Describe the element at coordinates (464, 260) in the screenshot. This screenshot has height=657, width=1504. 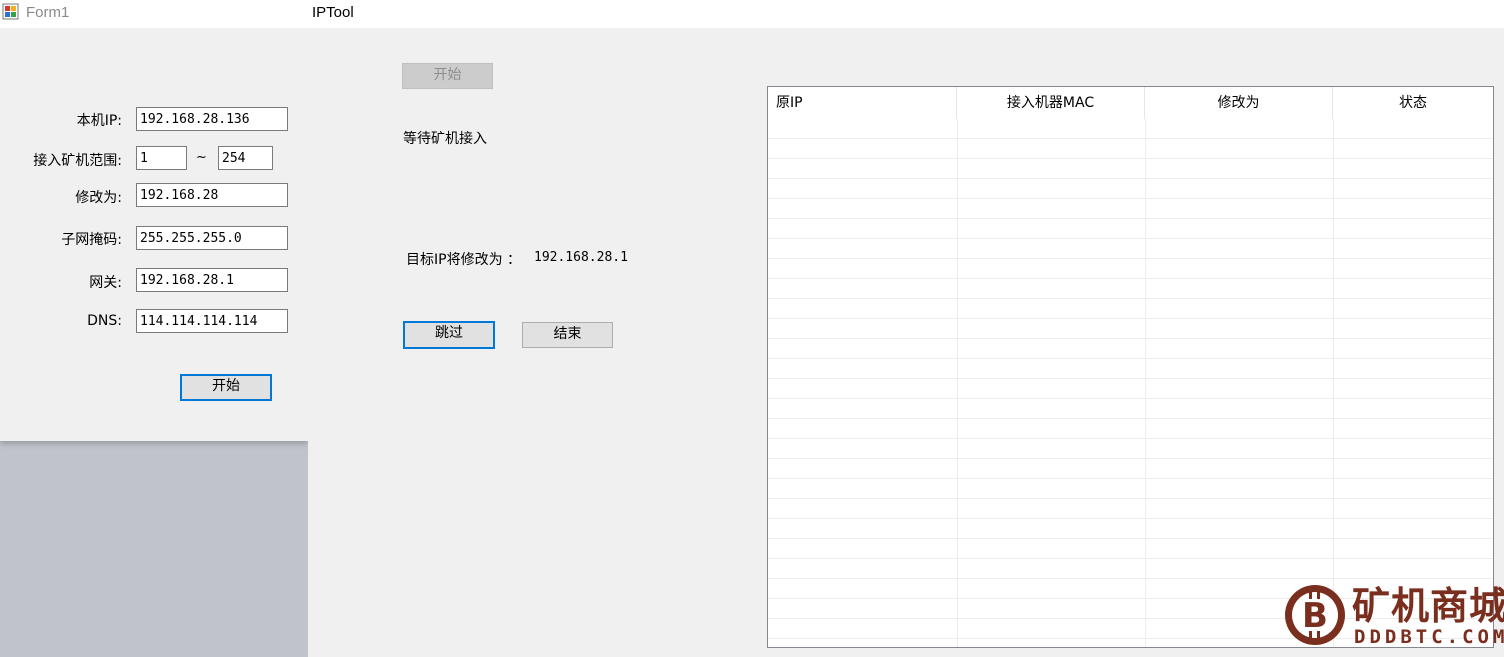
I see `target-ip-label: 目标IP将修改为 ：` at that location.